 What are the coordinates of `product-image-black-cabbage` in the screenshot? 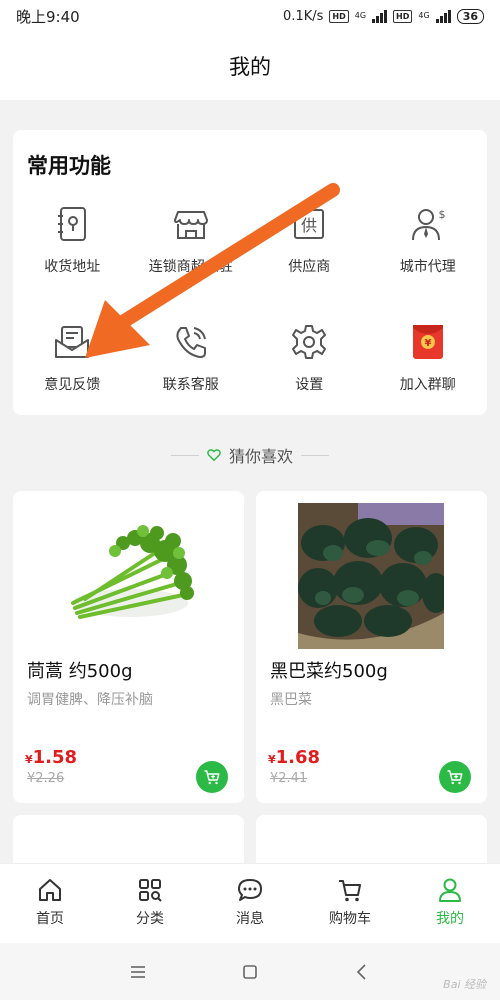 It's located at (371, 576).